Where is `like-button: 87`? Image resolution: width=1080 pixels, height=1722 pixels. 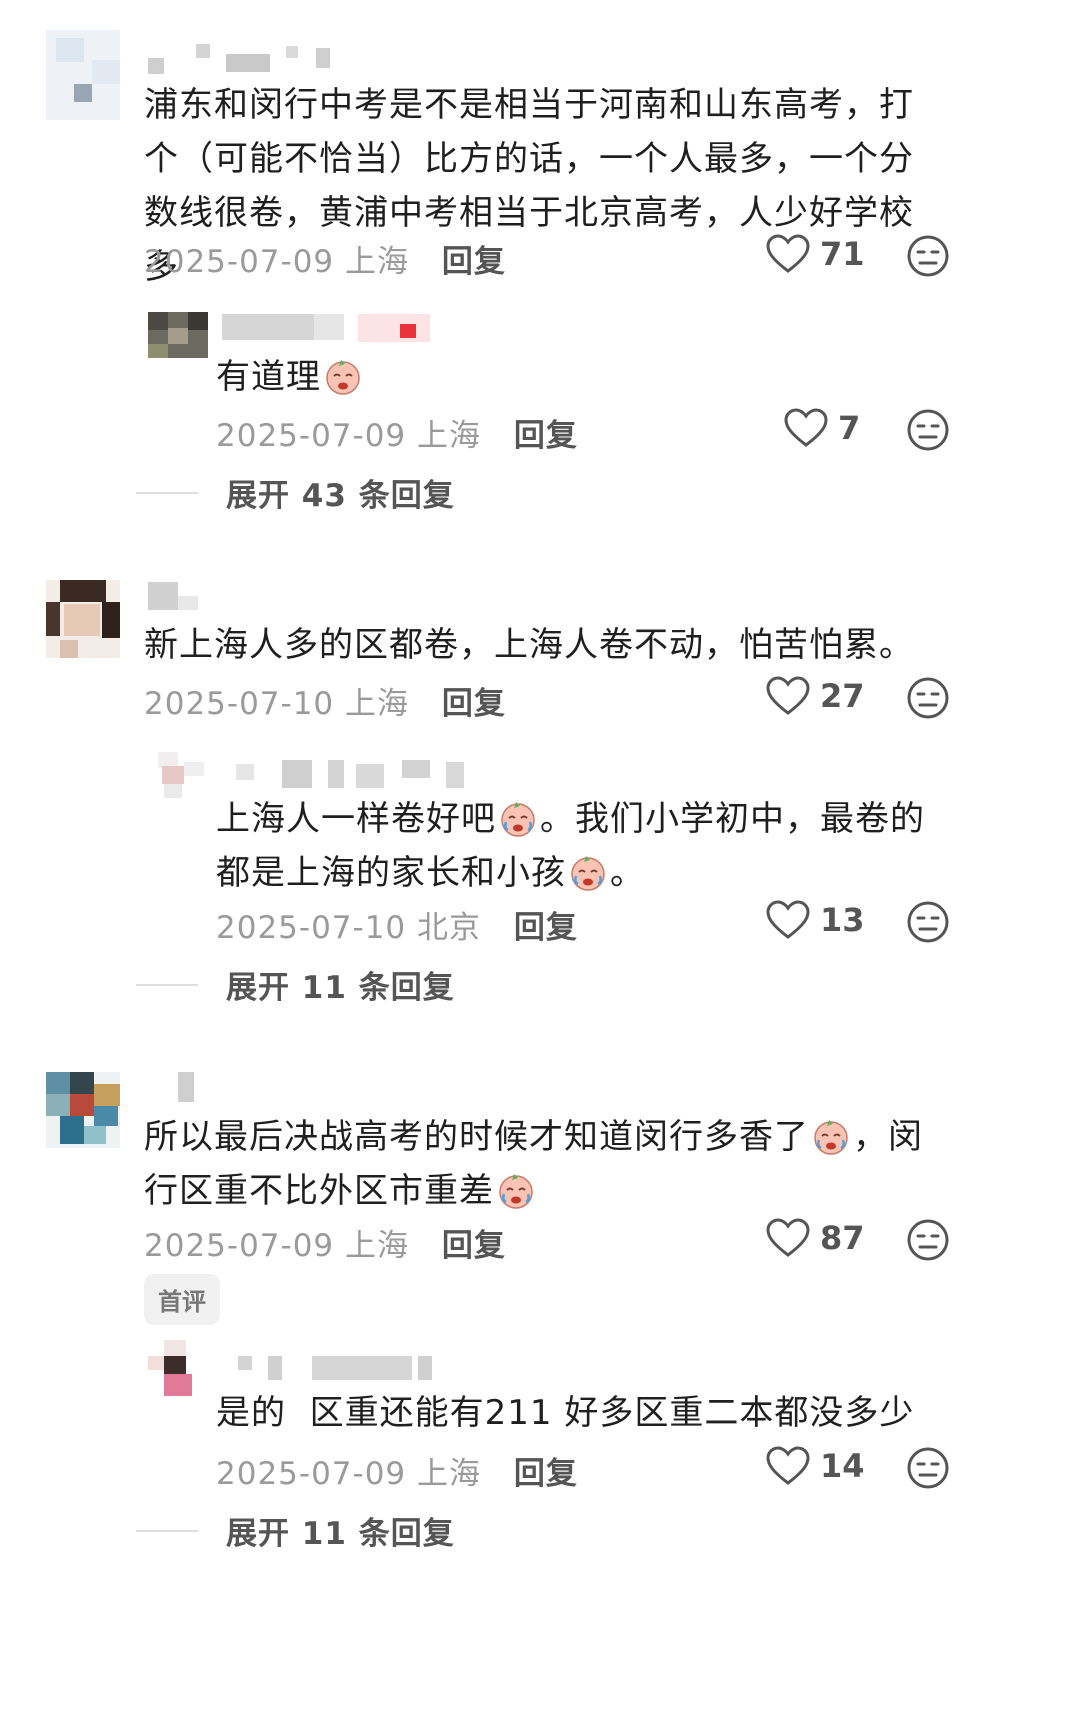
like-button: 87 is located at coordinates (815, 1238).